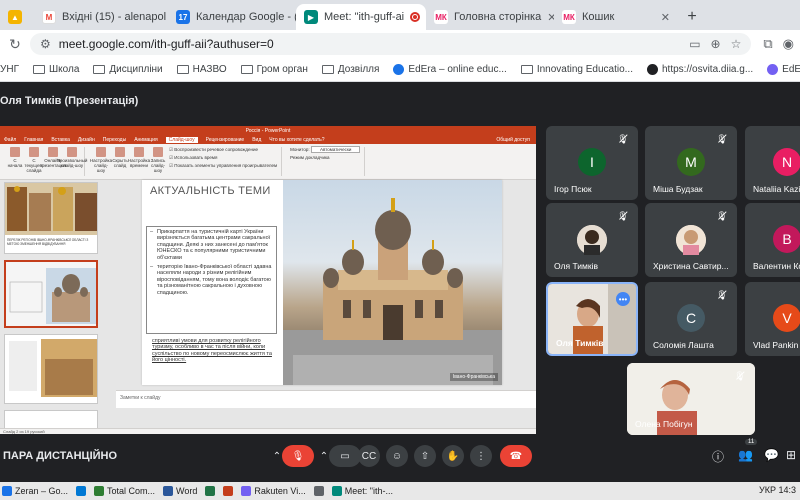 The image size is (800, 500). What do you see at coordinates (345, 456) in the screenshot?
I see `camera-button: ▭` at bounding box center [345, 456].